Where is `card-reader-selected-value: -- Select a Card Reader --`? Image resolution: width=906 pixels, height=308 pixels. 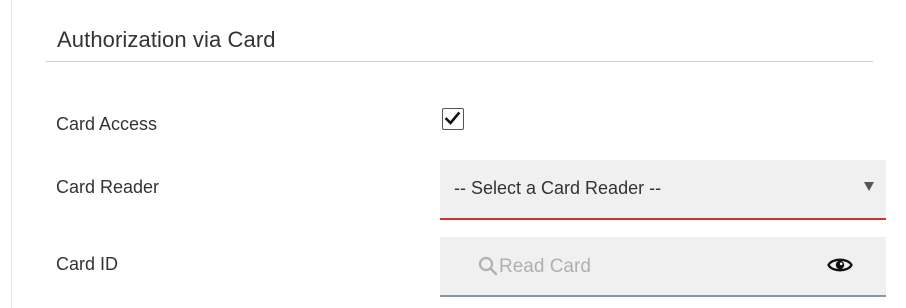 card-reader-selected-value: -- Select a Card Reader -- is located at coordinates (558, 188).